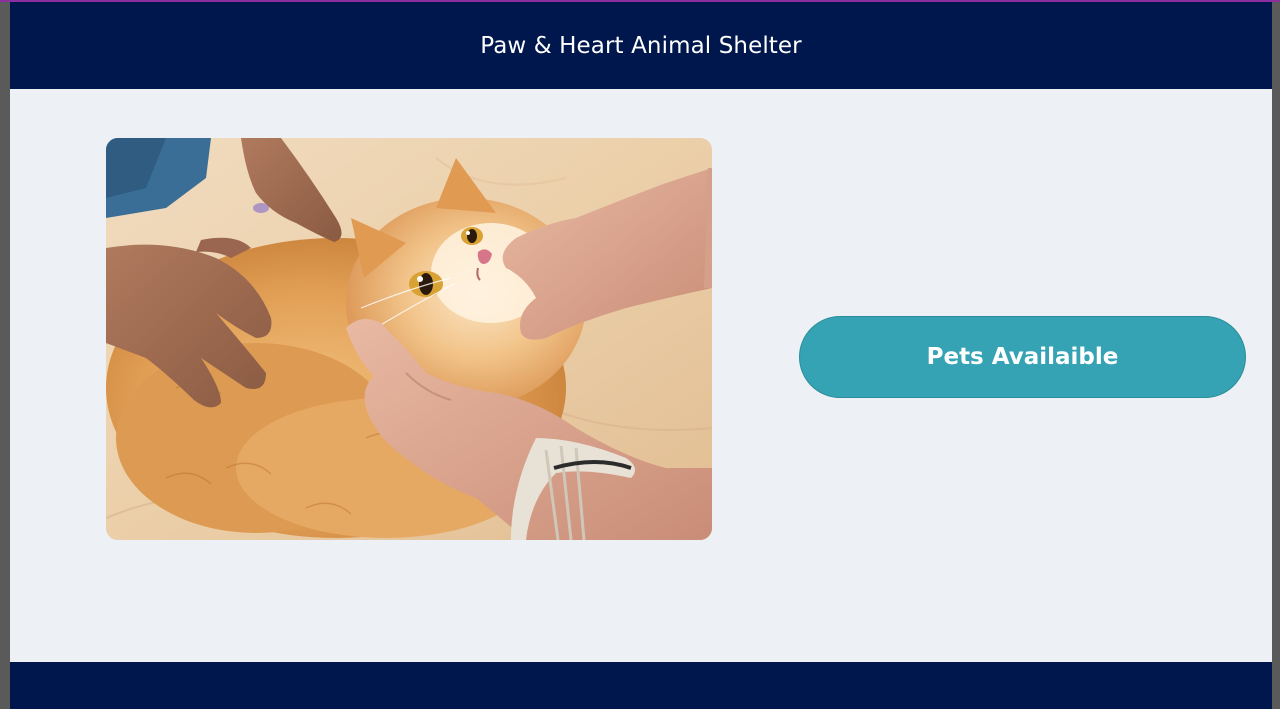 Image resolution: width=1280 pixels, height=709 pixels. I want to click on pets-available-button-label: Pets Availaible, so click(1022, 357).